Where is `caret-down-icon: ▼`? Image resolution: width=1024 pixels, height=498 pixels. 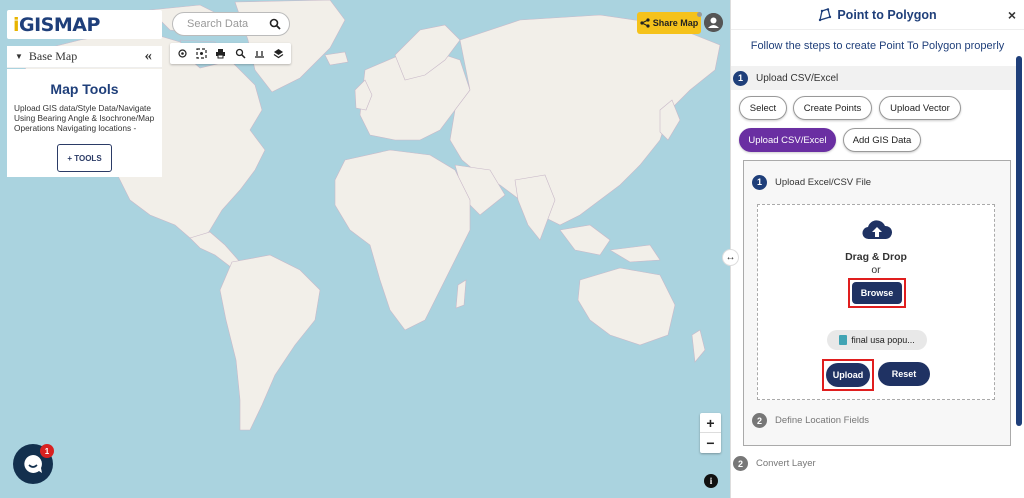
caret-down-icon: ▼ is located at coordinates (19, 56).